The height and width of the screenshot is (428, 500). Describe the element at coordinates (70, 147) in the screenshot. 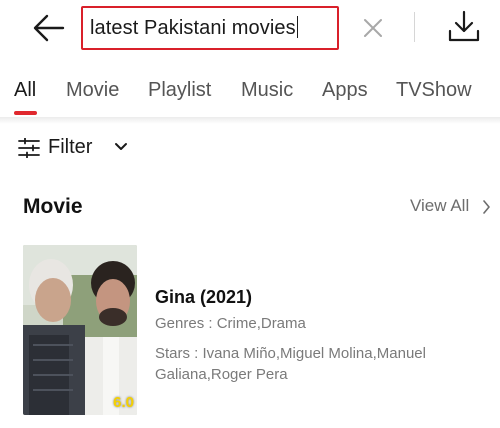

I see `filter-label: Filter` at that location.